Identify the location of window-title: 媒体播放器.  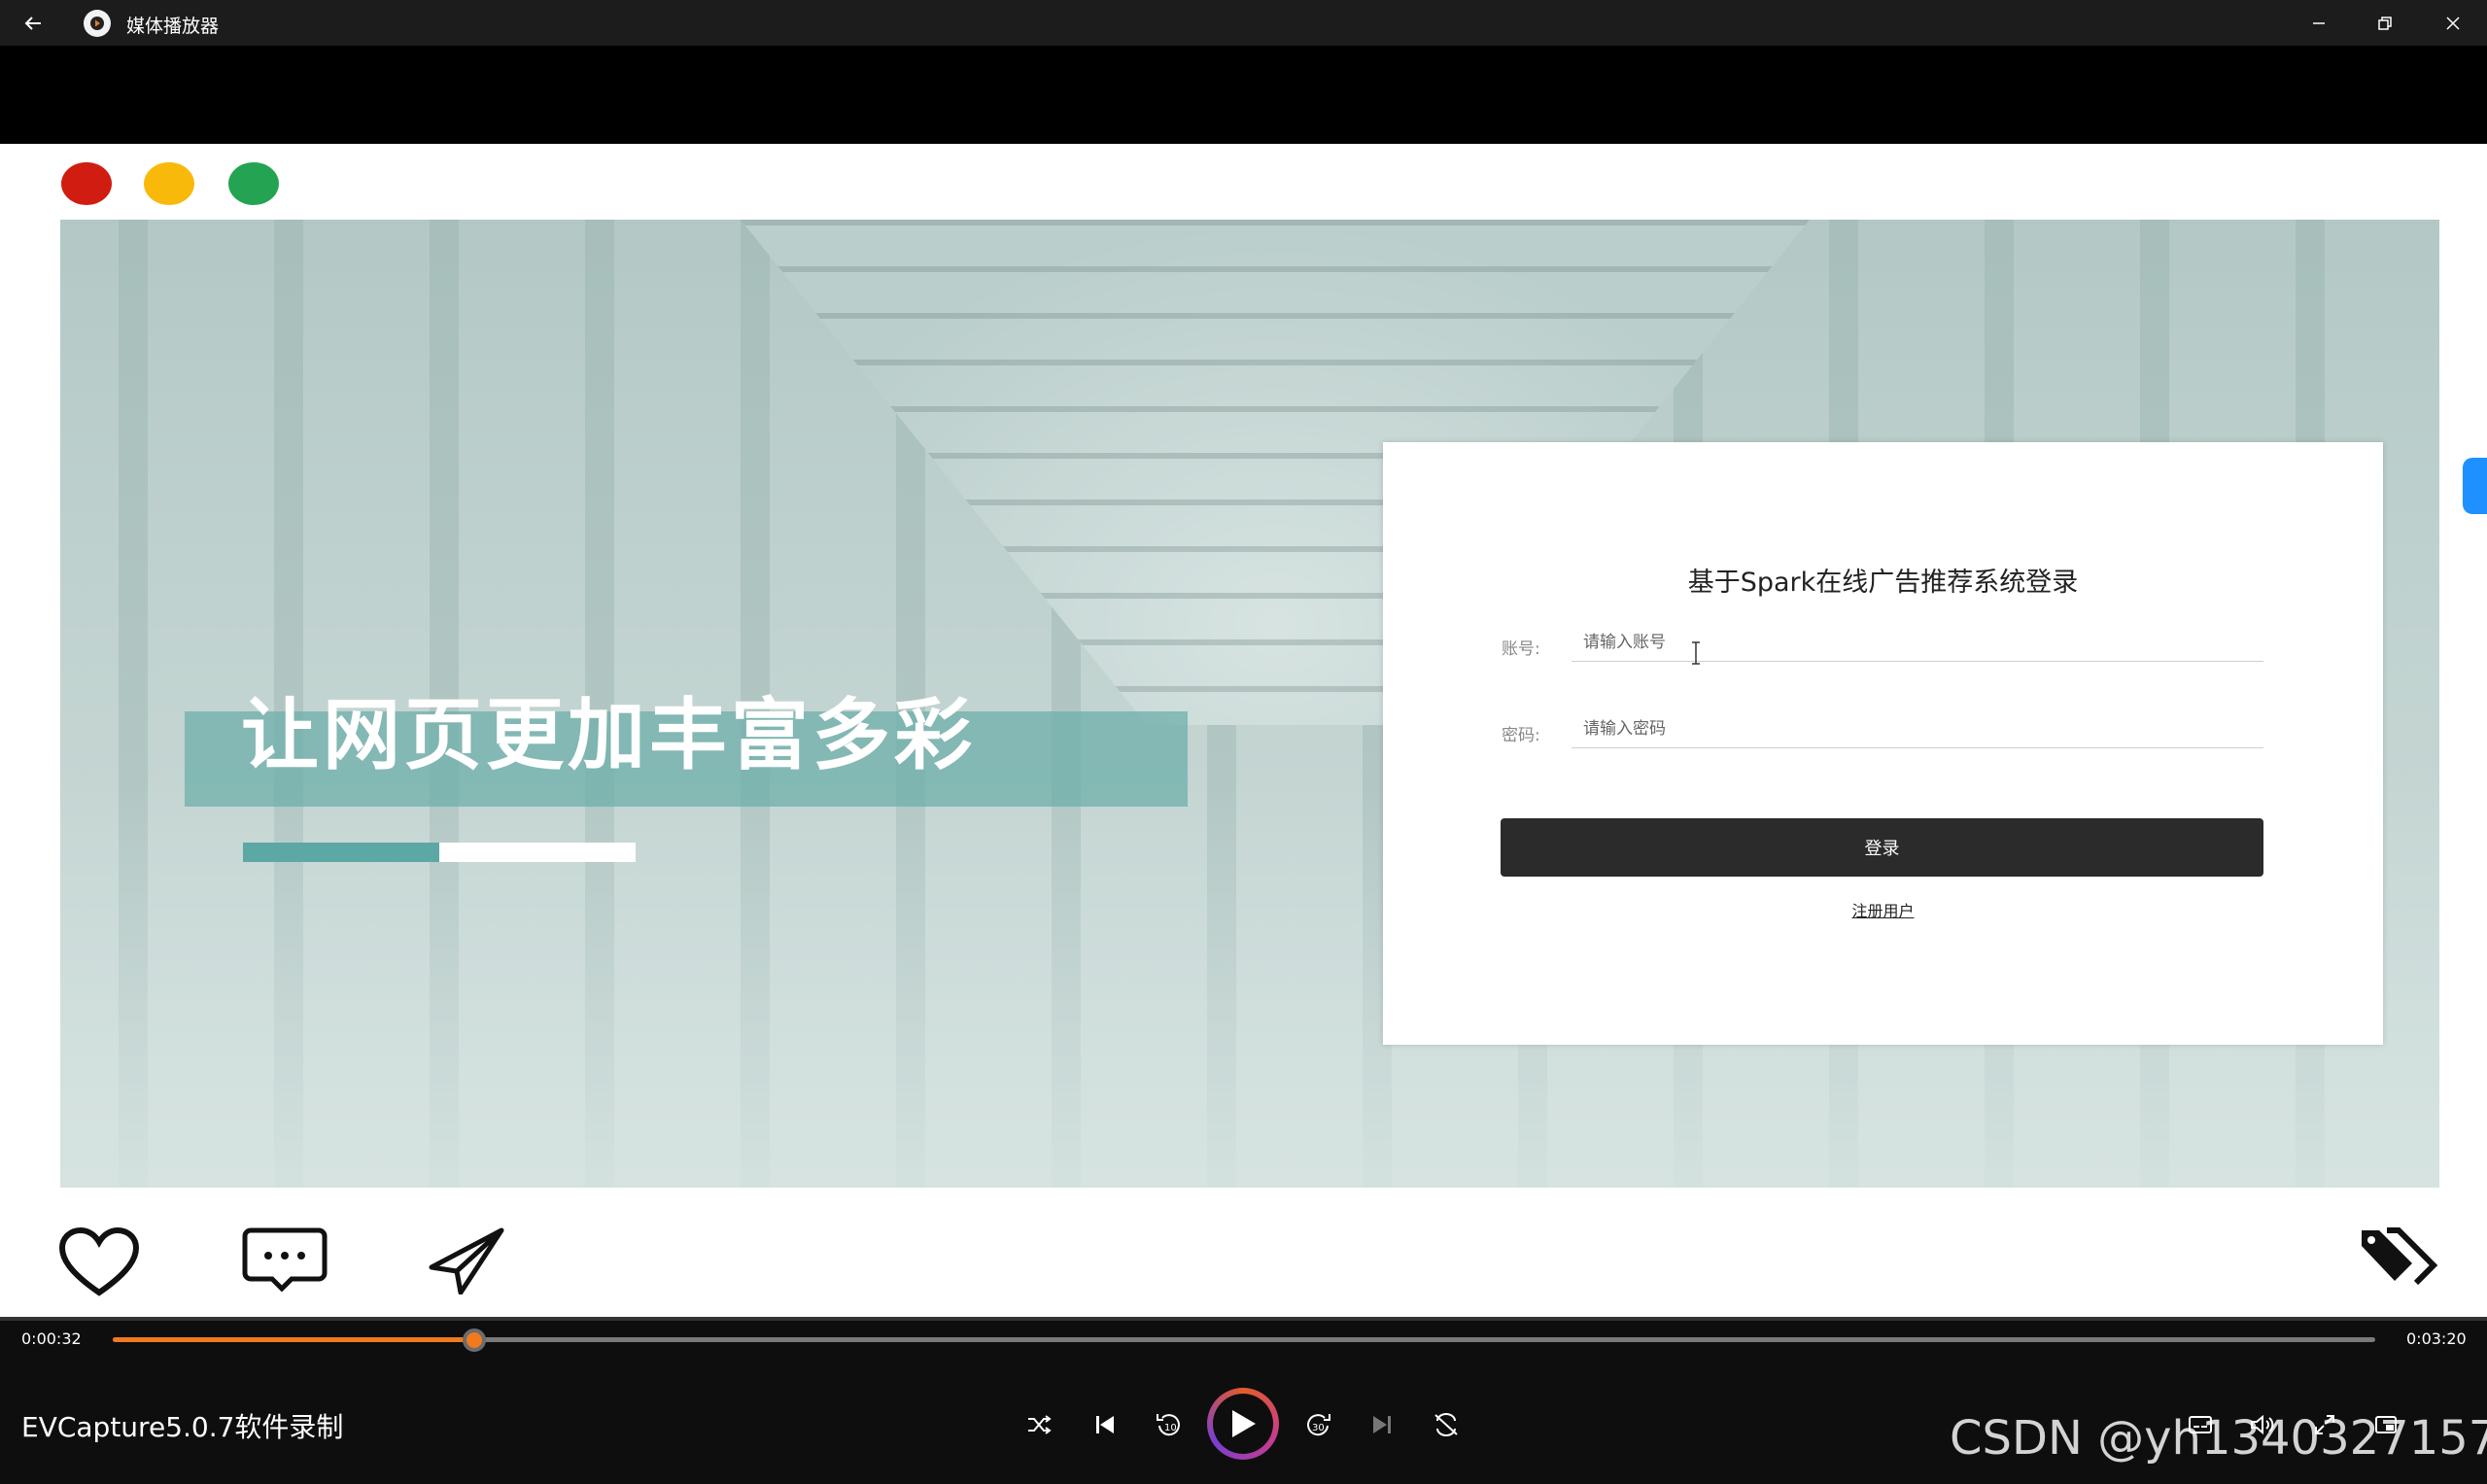
(173, 26).